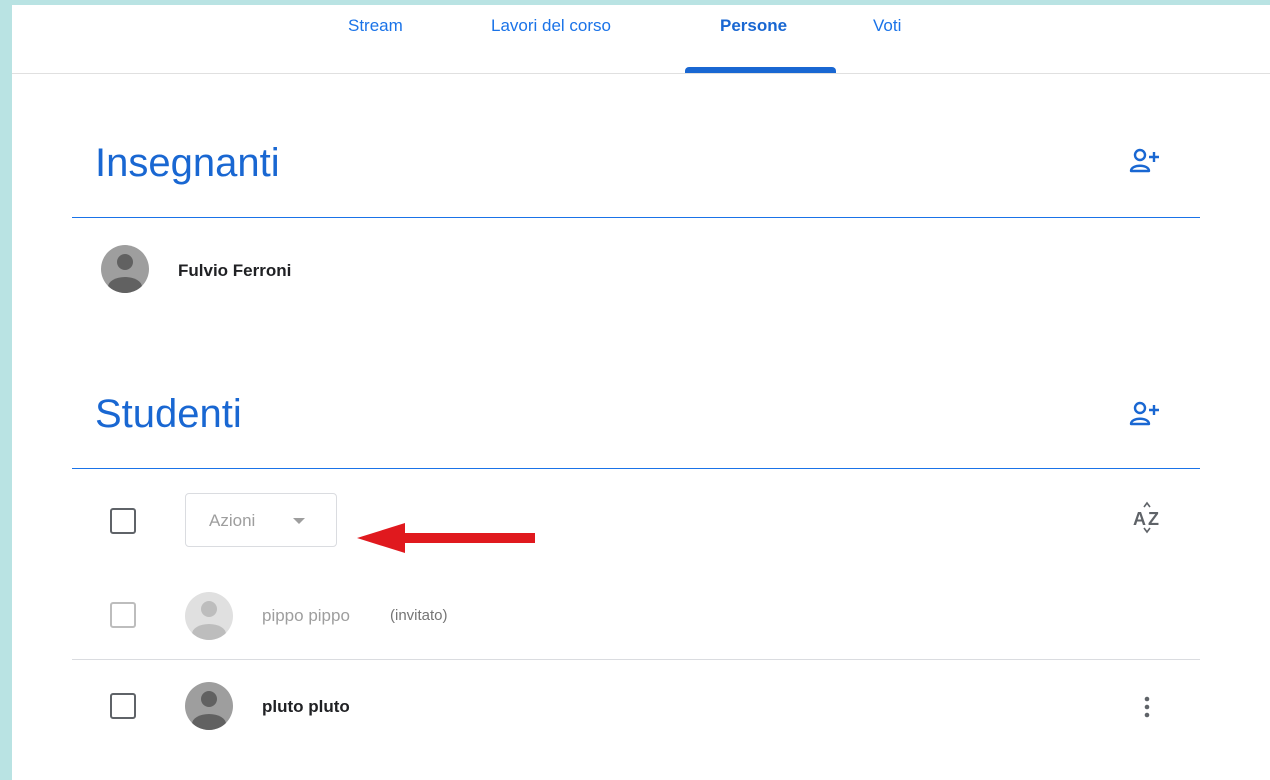 The height and width of the screenshot is (780, 1270). What do you see at coordinates (168, 414) in the screenshot?
I see `students-title: Studenti` at bounding box center [168, 414].